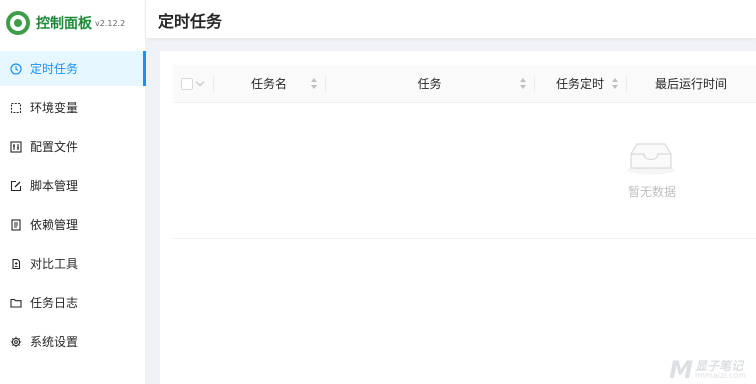  Describe the element at coordinates (190, 21) in the screenshot. I see `page-title: 定时任务` at that location.